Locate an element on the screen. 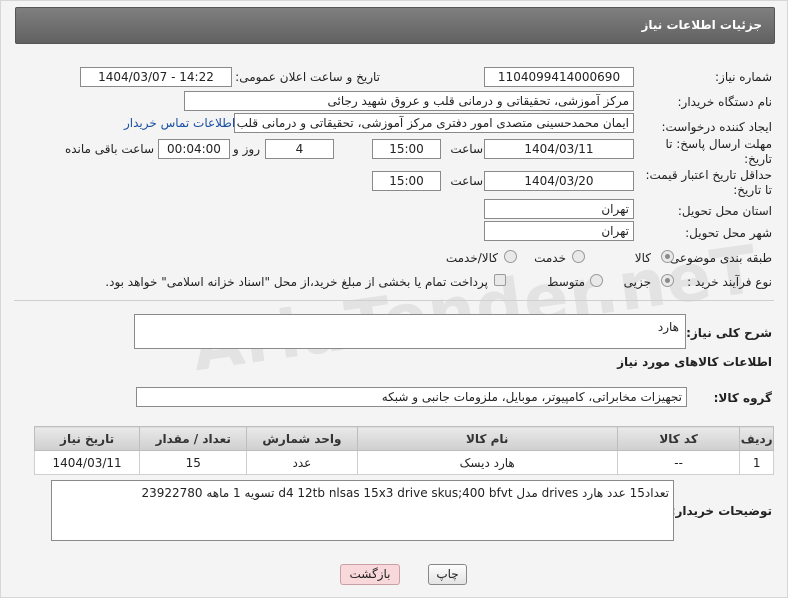 The width and height of the screenshot is (788, 598). remaining-time-field: 00:04:00 is located at coordinates (194, 149).